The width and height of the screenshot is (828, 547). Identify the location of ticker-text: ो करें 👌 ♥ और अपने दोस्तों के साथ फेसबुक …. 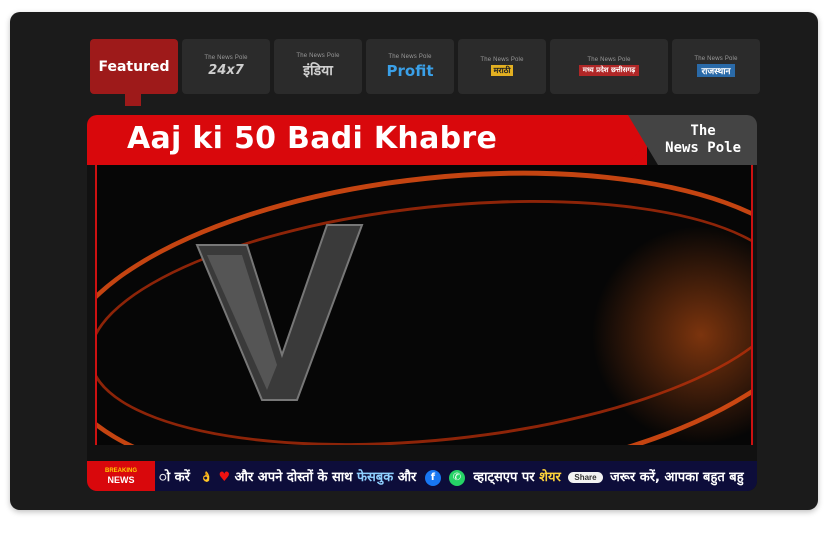
(451, 476).